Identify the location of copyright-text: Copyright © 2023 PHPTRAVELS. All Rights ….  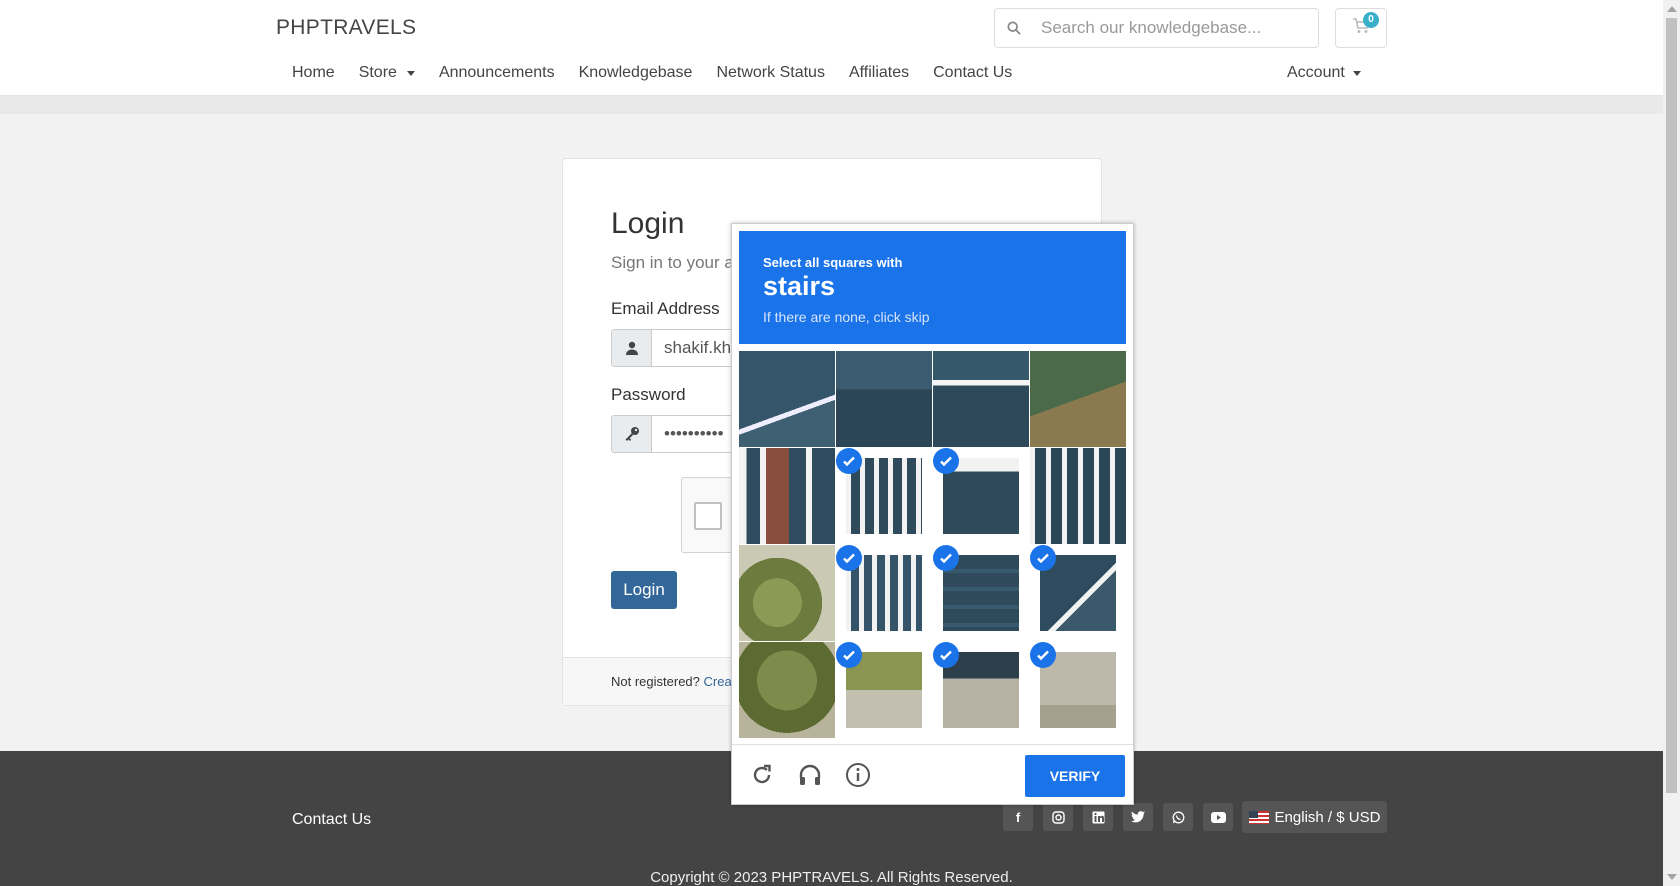
(831, 877).